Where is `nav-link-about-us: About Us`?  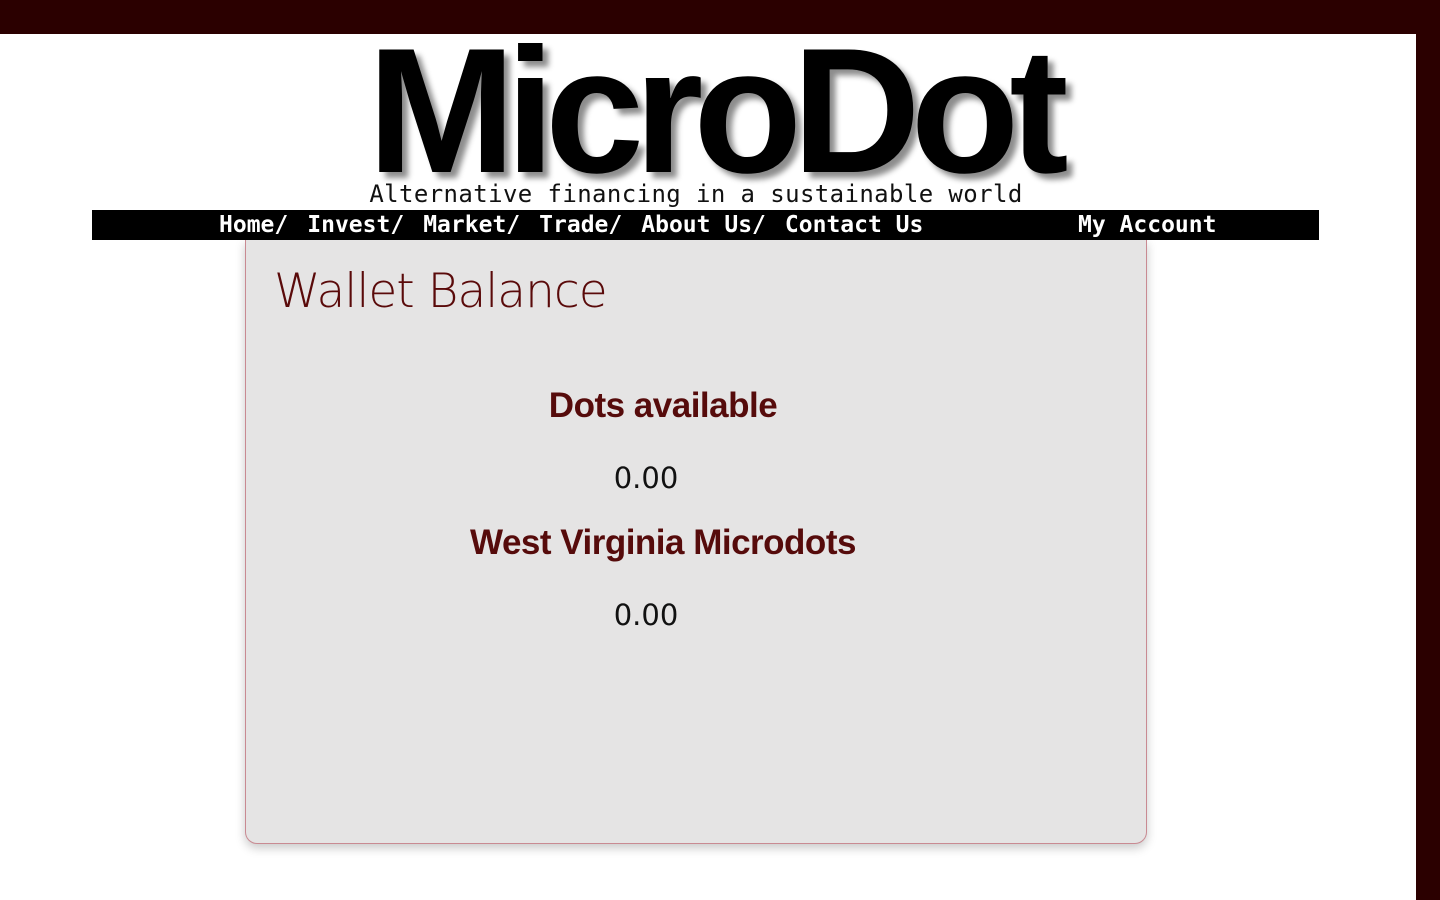 nav-link-about-us: About Us is located at coordinates (696, 225).